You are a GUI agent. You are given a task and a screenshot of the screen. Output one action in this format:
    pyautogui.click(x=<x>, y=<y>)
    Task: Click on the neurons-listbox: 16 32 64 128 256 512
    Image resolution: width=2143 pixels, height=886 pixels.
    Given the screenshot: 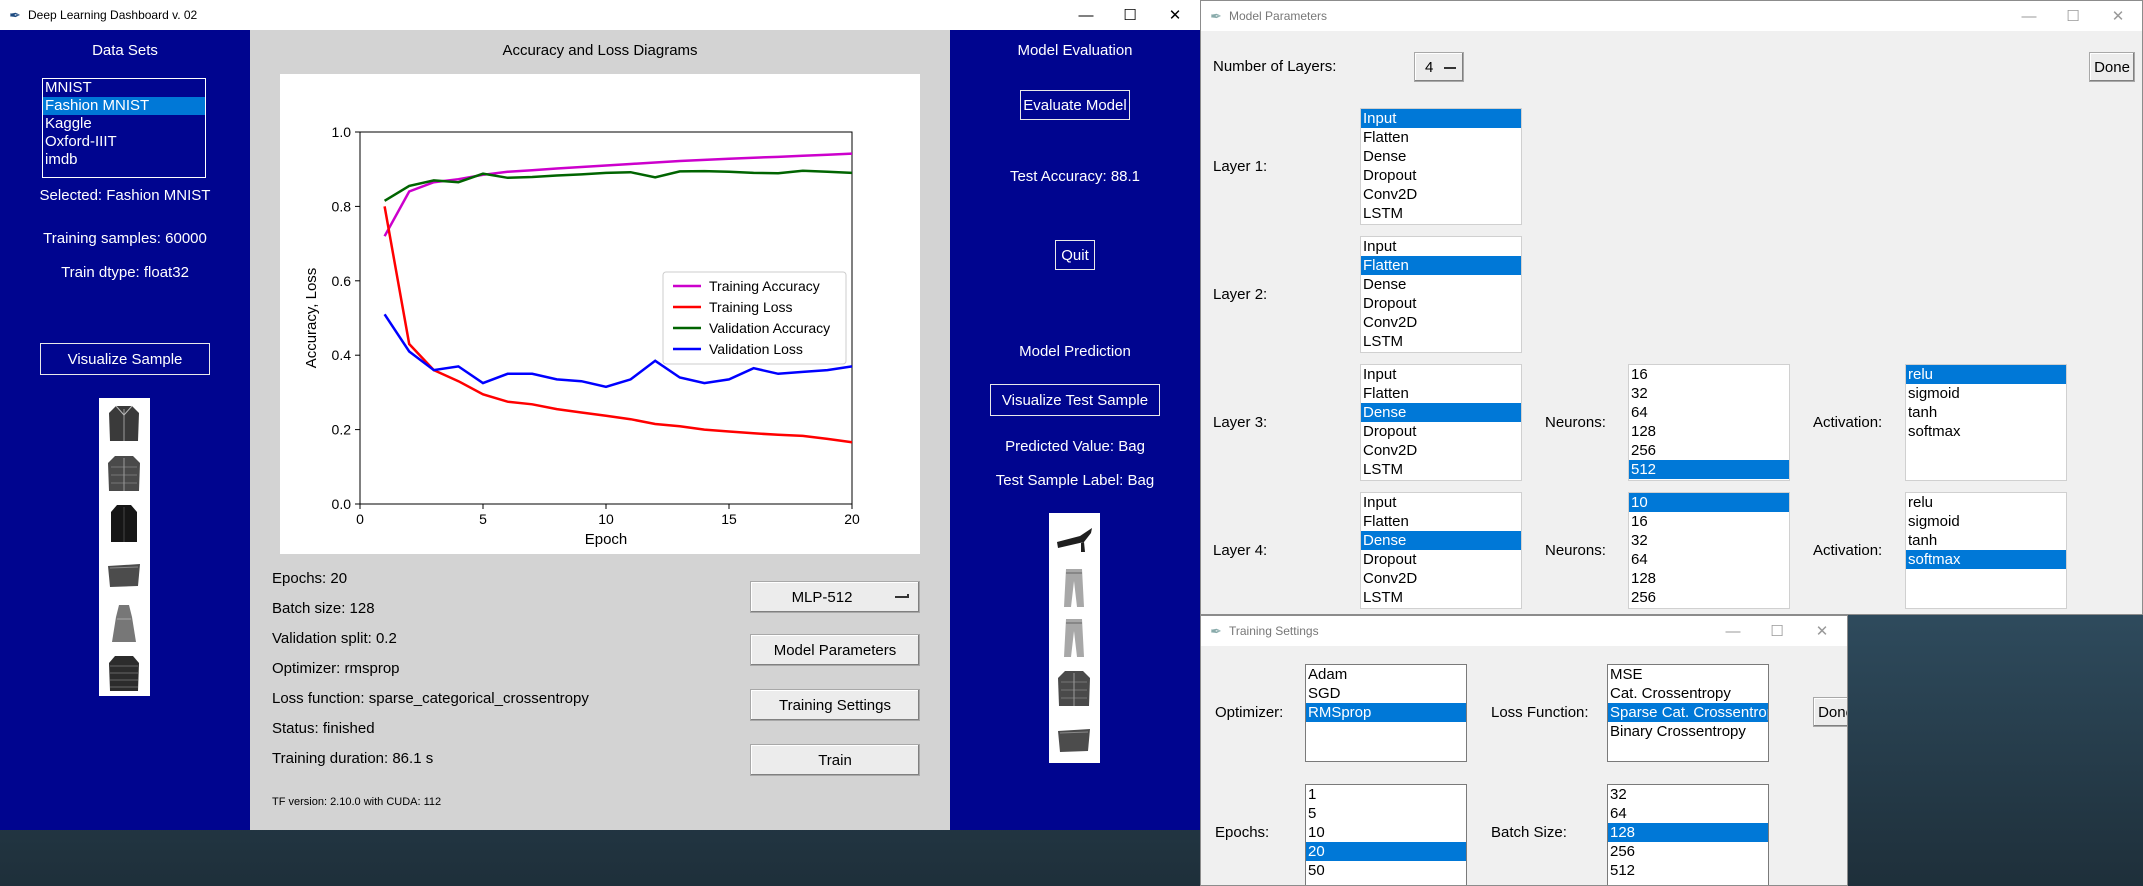 What is the action you would take?
    pyautogui.click(x=1709, y=422)
    